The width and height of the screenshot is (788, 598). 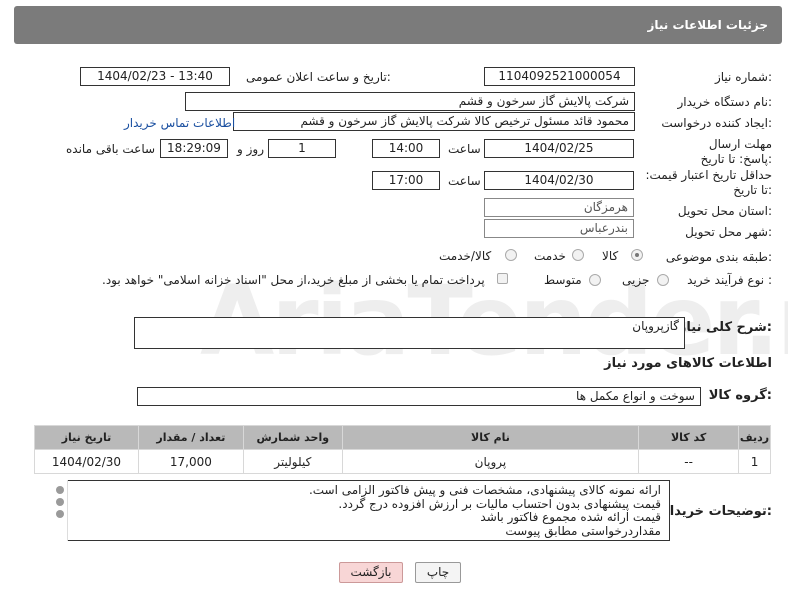 I want to click on print-button: چاپ, so click(x=438, y=572).